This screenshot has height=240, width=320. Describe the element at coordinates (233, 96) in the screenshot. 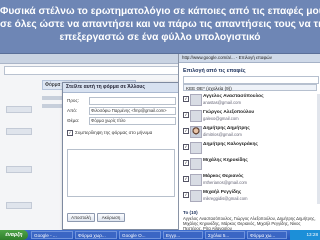

I see `contact-name: Αγγελος Αναστασόπουλος` at that location.